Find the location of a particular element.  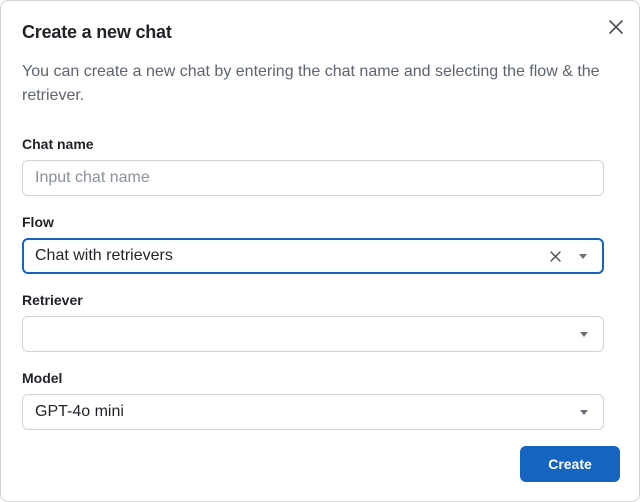

model-label: Model is located at coordinates (42, 378).